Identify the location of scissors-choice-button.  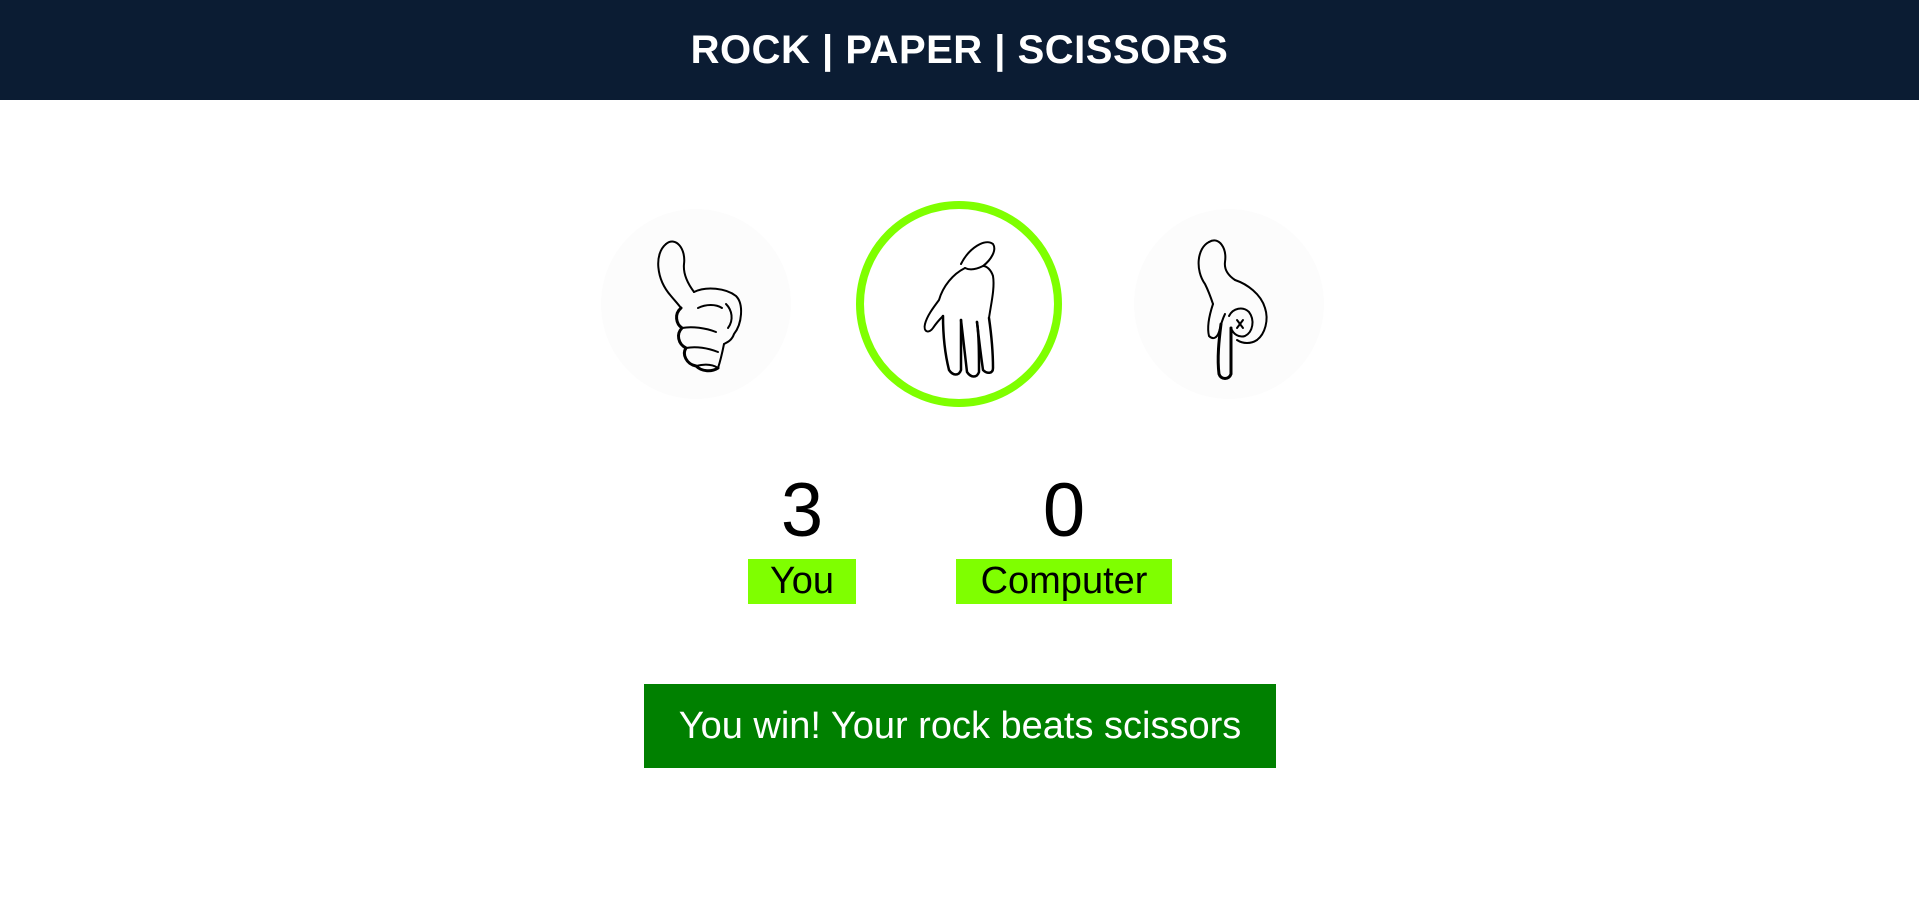
(1229, 304).